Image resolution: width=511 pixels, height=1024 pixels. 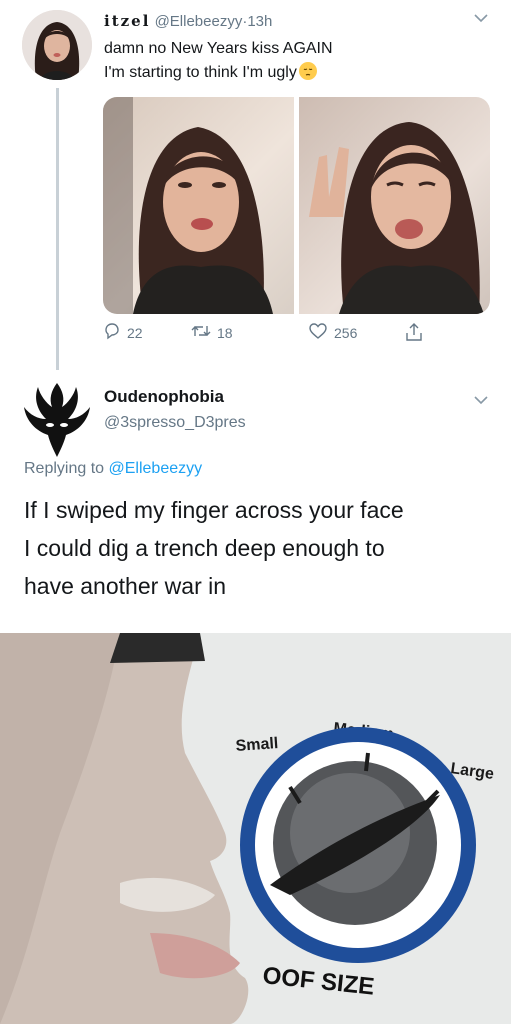 I want to click on tweet-actions: 22 18 256, so click(x=273, y=335).